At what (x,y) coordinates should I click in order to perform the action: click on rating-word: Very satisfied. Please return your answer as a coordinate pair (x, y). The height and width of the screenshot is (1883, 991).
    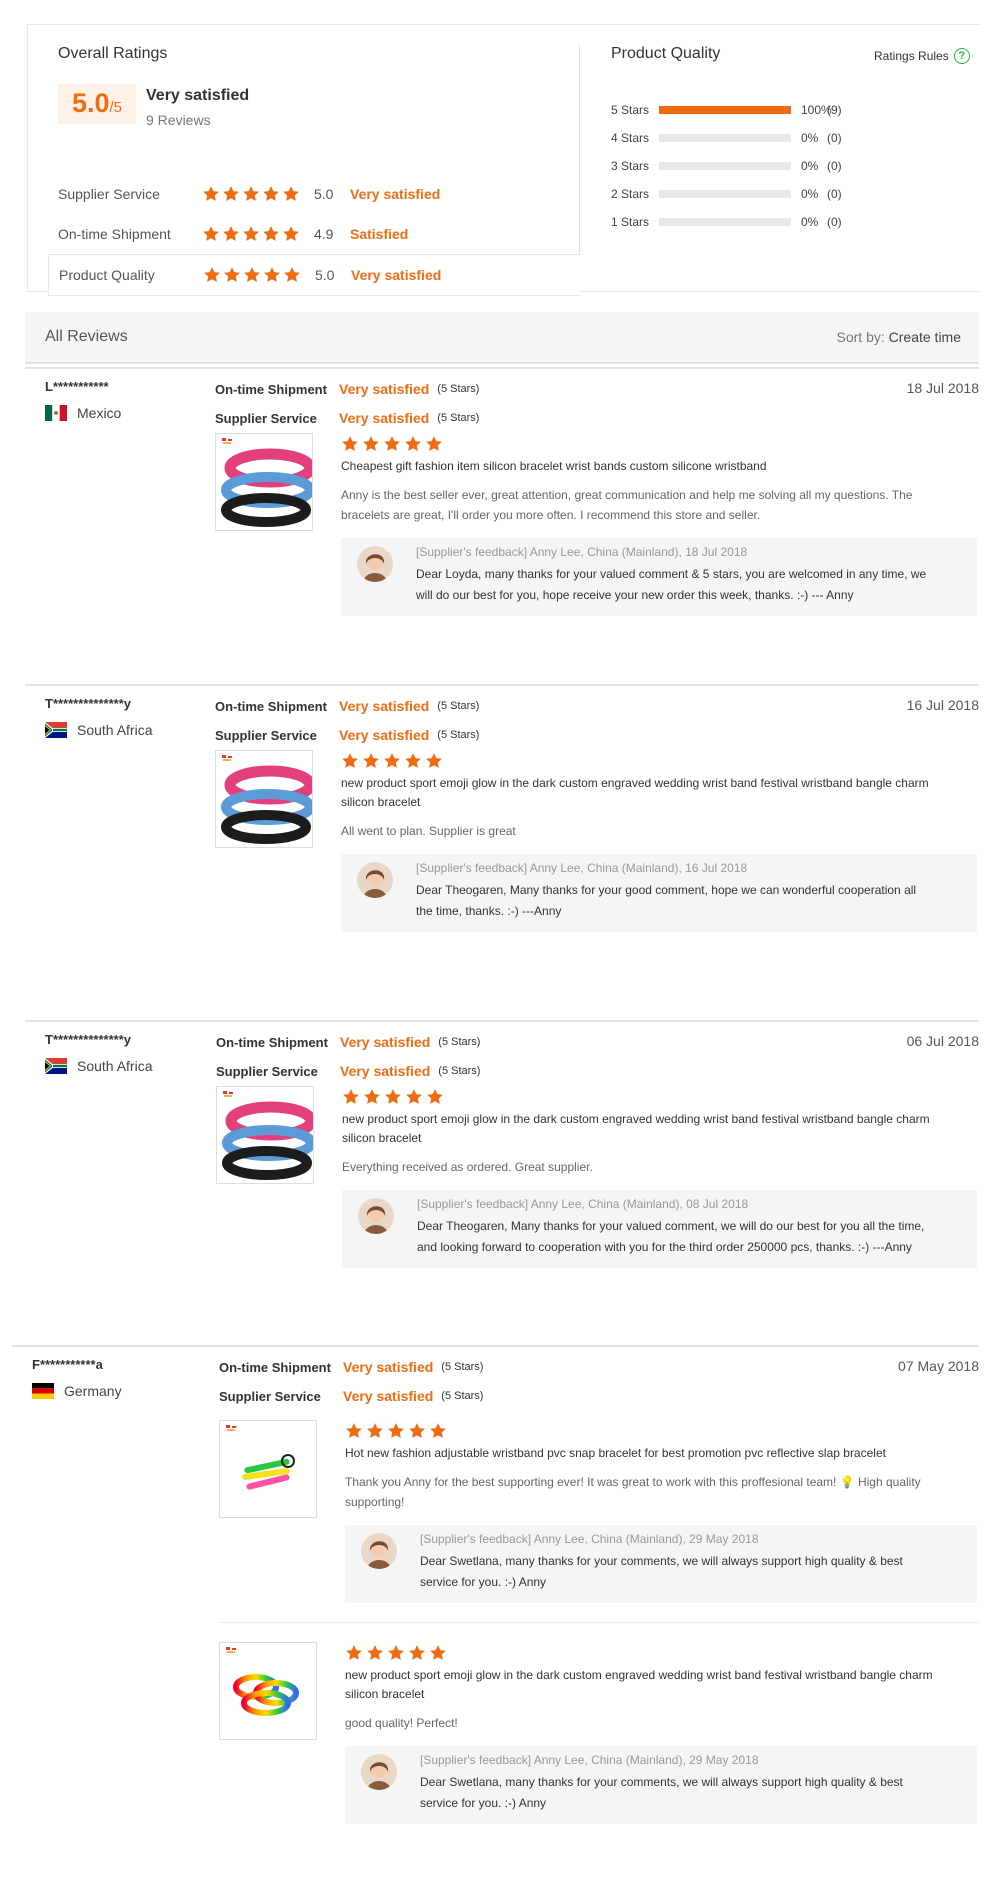
    Looking at the image, I should click on (395, 194).